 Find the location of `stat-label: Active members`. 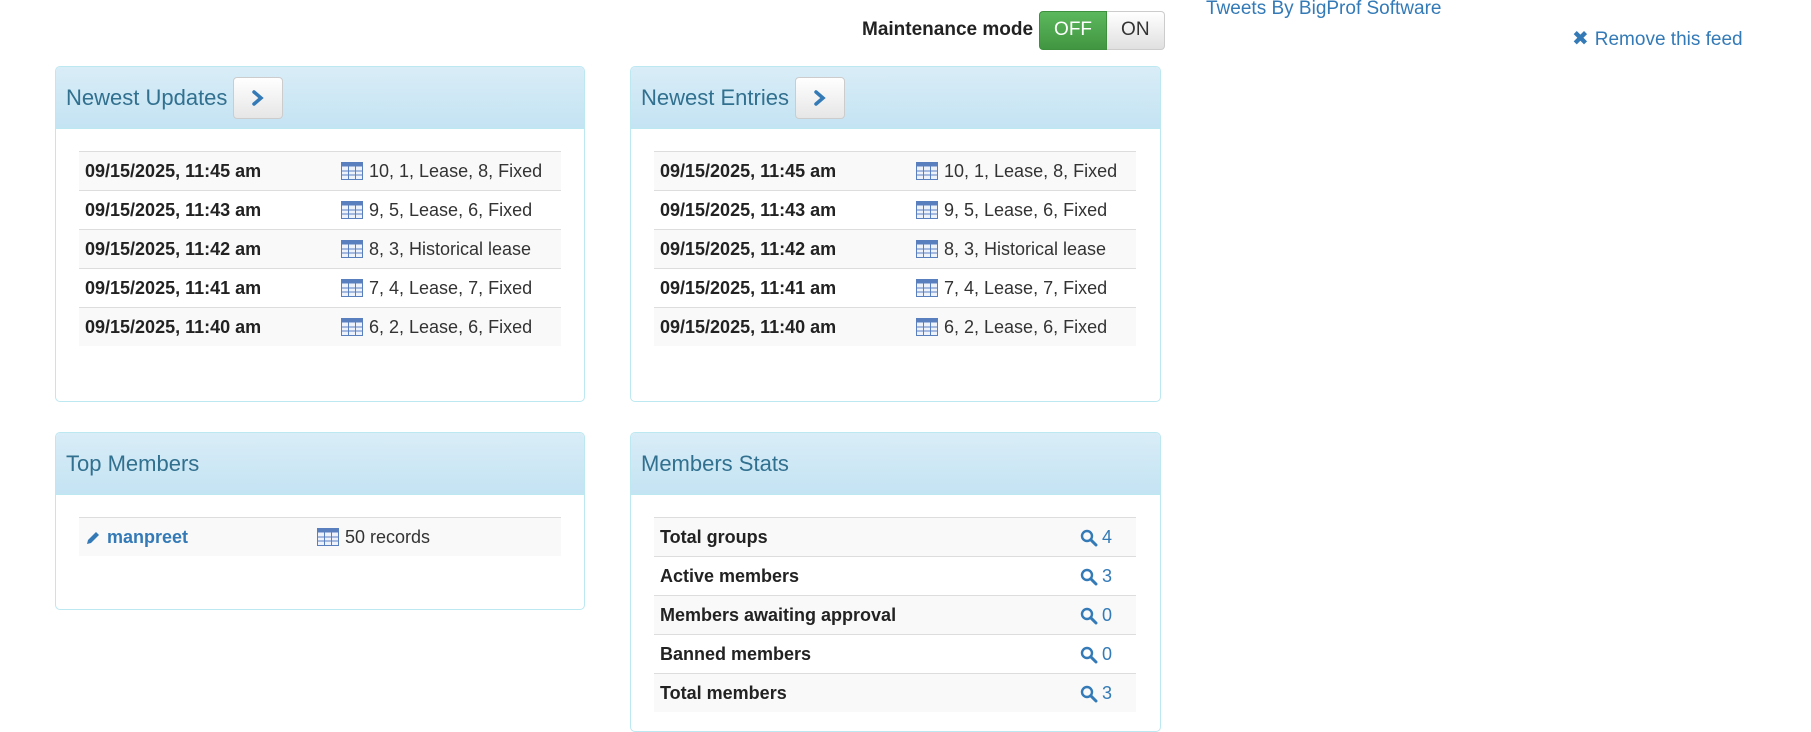

stat-label: Active members is located at coordinates (864, 576).